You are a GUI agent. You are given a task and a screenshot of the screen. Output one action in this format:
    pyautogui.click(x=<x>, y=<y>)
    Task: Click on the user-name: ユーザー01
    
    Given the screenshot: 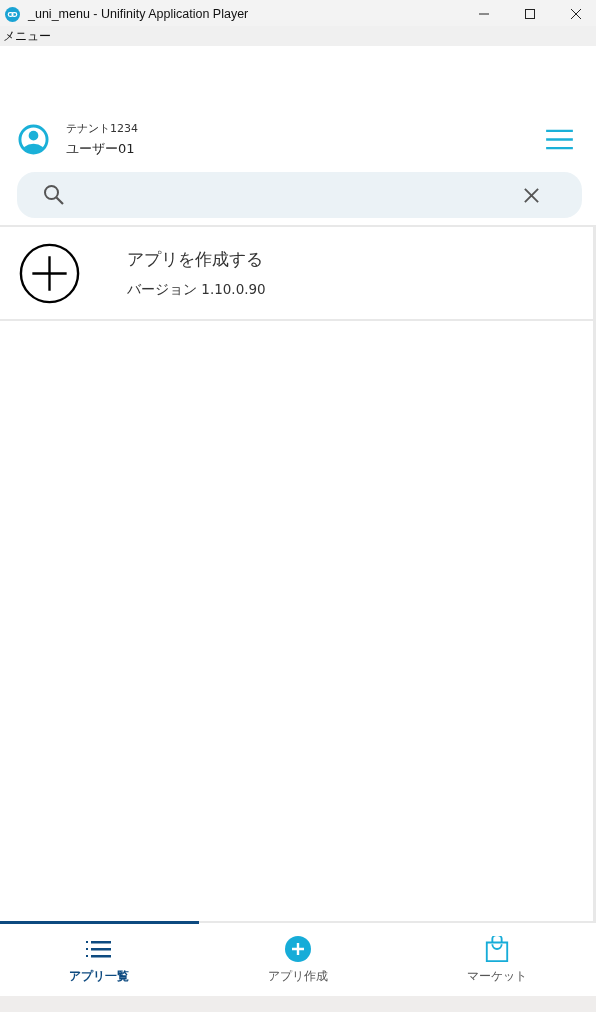 What is the action you would take?
    pyautogui.click(x=101, y=148)
    